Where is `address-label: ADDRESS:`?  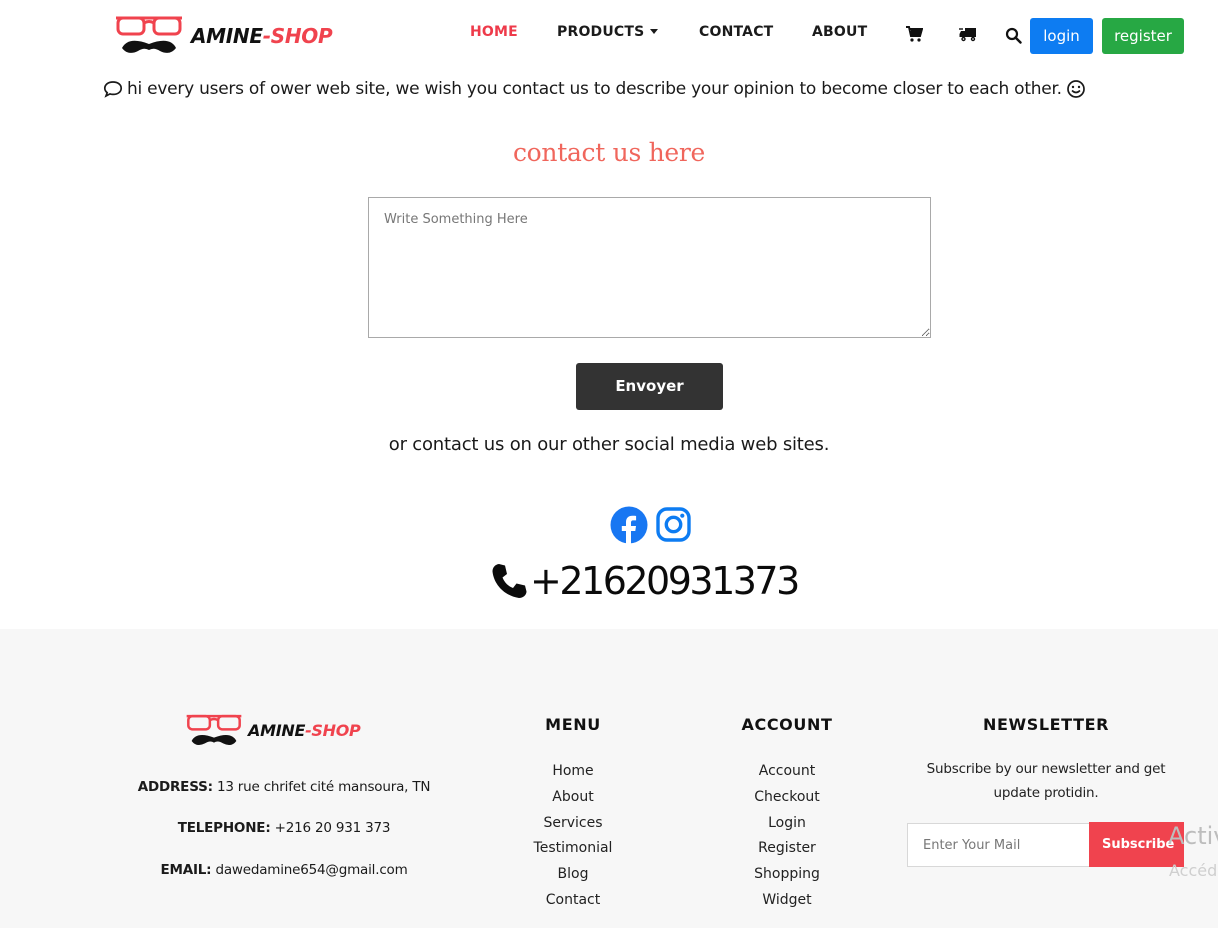
address-label: ADDRESS: is located at coordinates (175, 787).